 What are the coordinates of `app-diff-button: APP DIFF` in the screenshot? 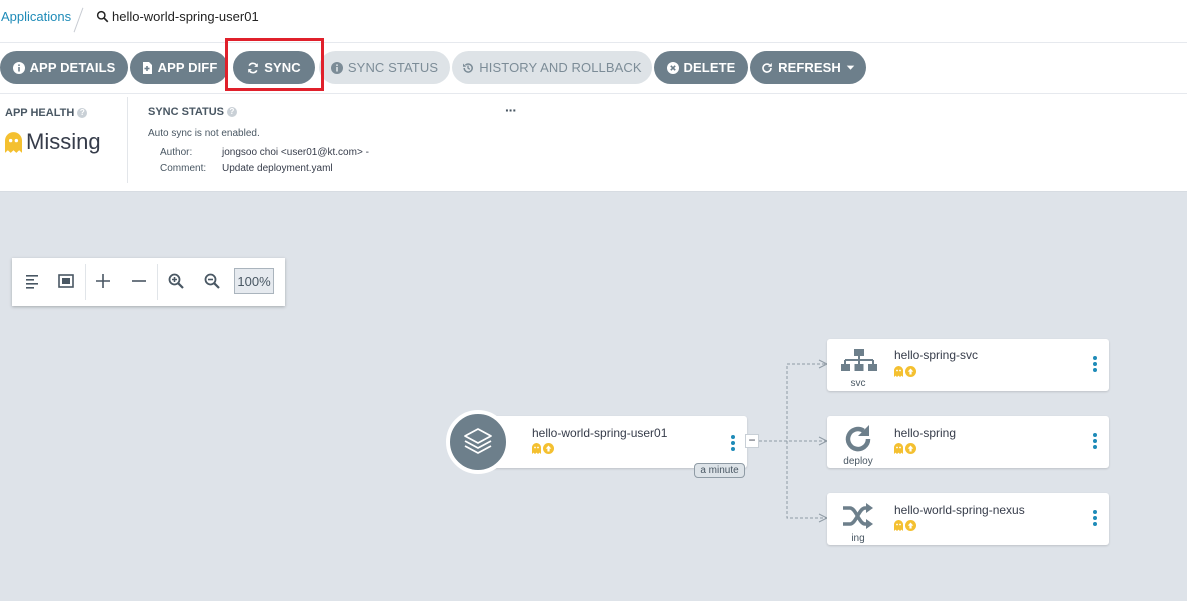 It's located at (179, 67).